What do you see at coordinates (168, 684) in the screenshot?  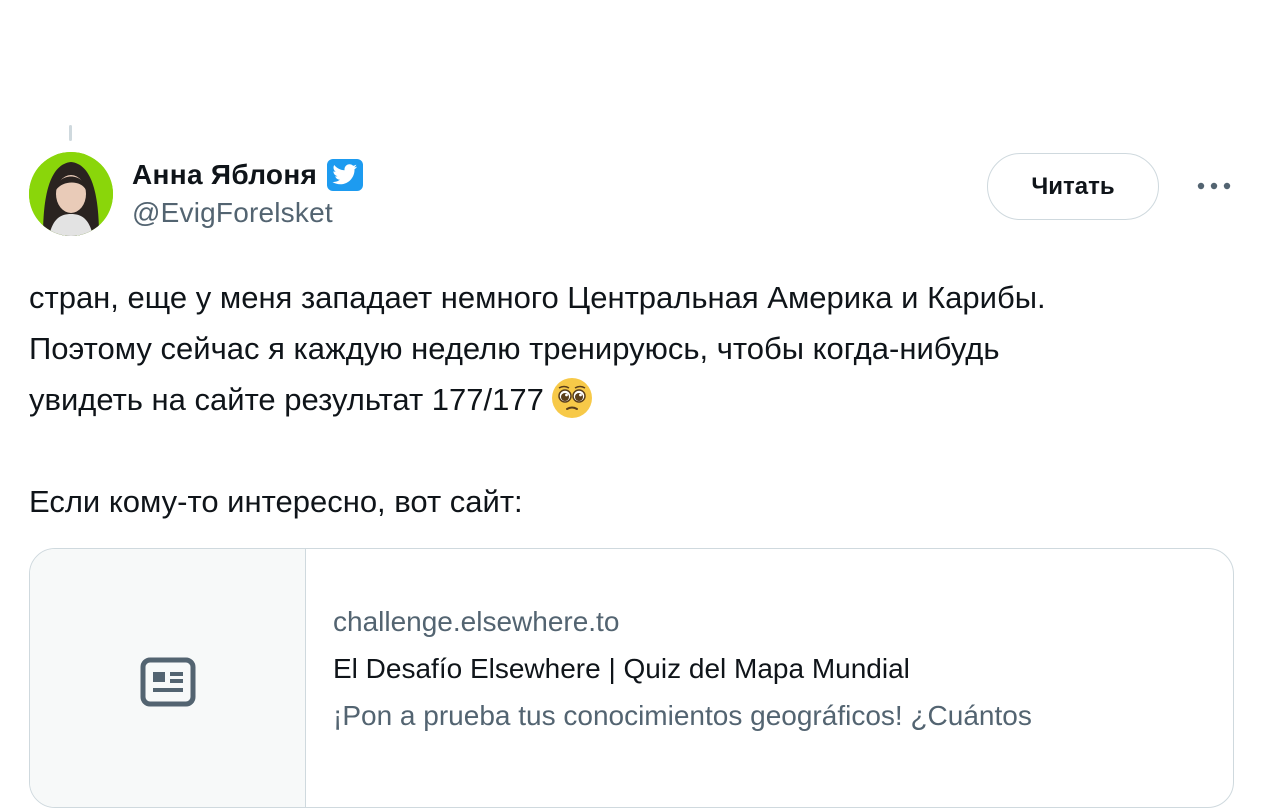 I see `article-icon` at bounding box center [168, 684].